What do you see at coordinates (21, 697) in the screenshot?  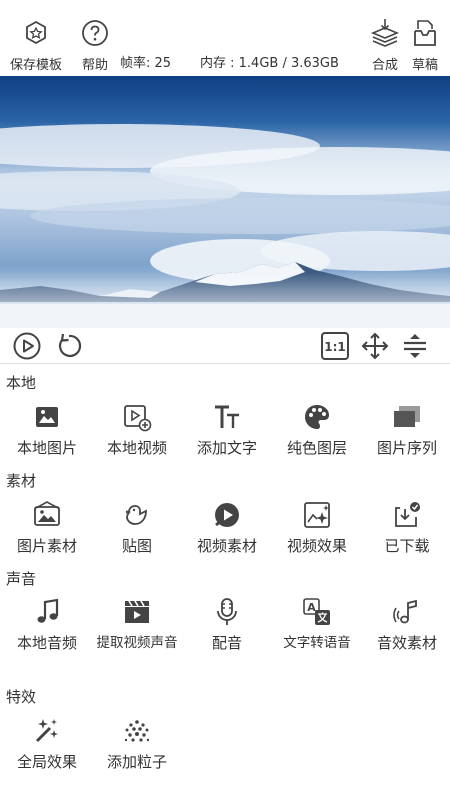 I see `section-effects-title: 特效` at bounding box center [21, 697].